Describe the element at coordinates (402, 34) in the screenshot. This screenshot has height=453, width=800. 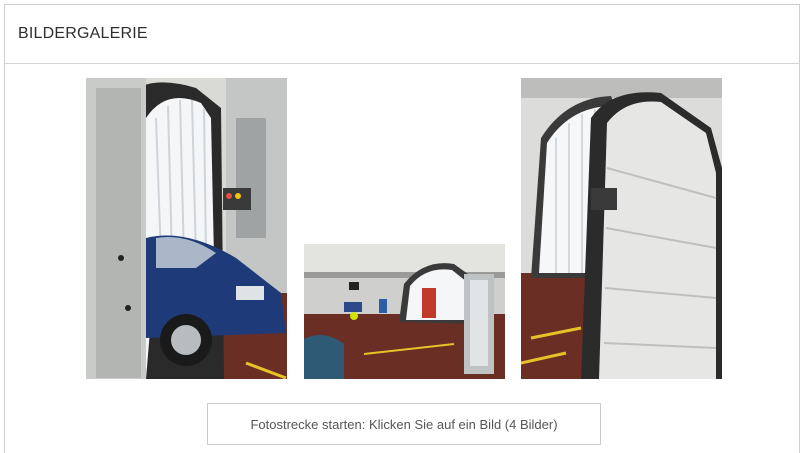
I see `gallery-title: BILDERGALERIE` at that location.